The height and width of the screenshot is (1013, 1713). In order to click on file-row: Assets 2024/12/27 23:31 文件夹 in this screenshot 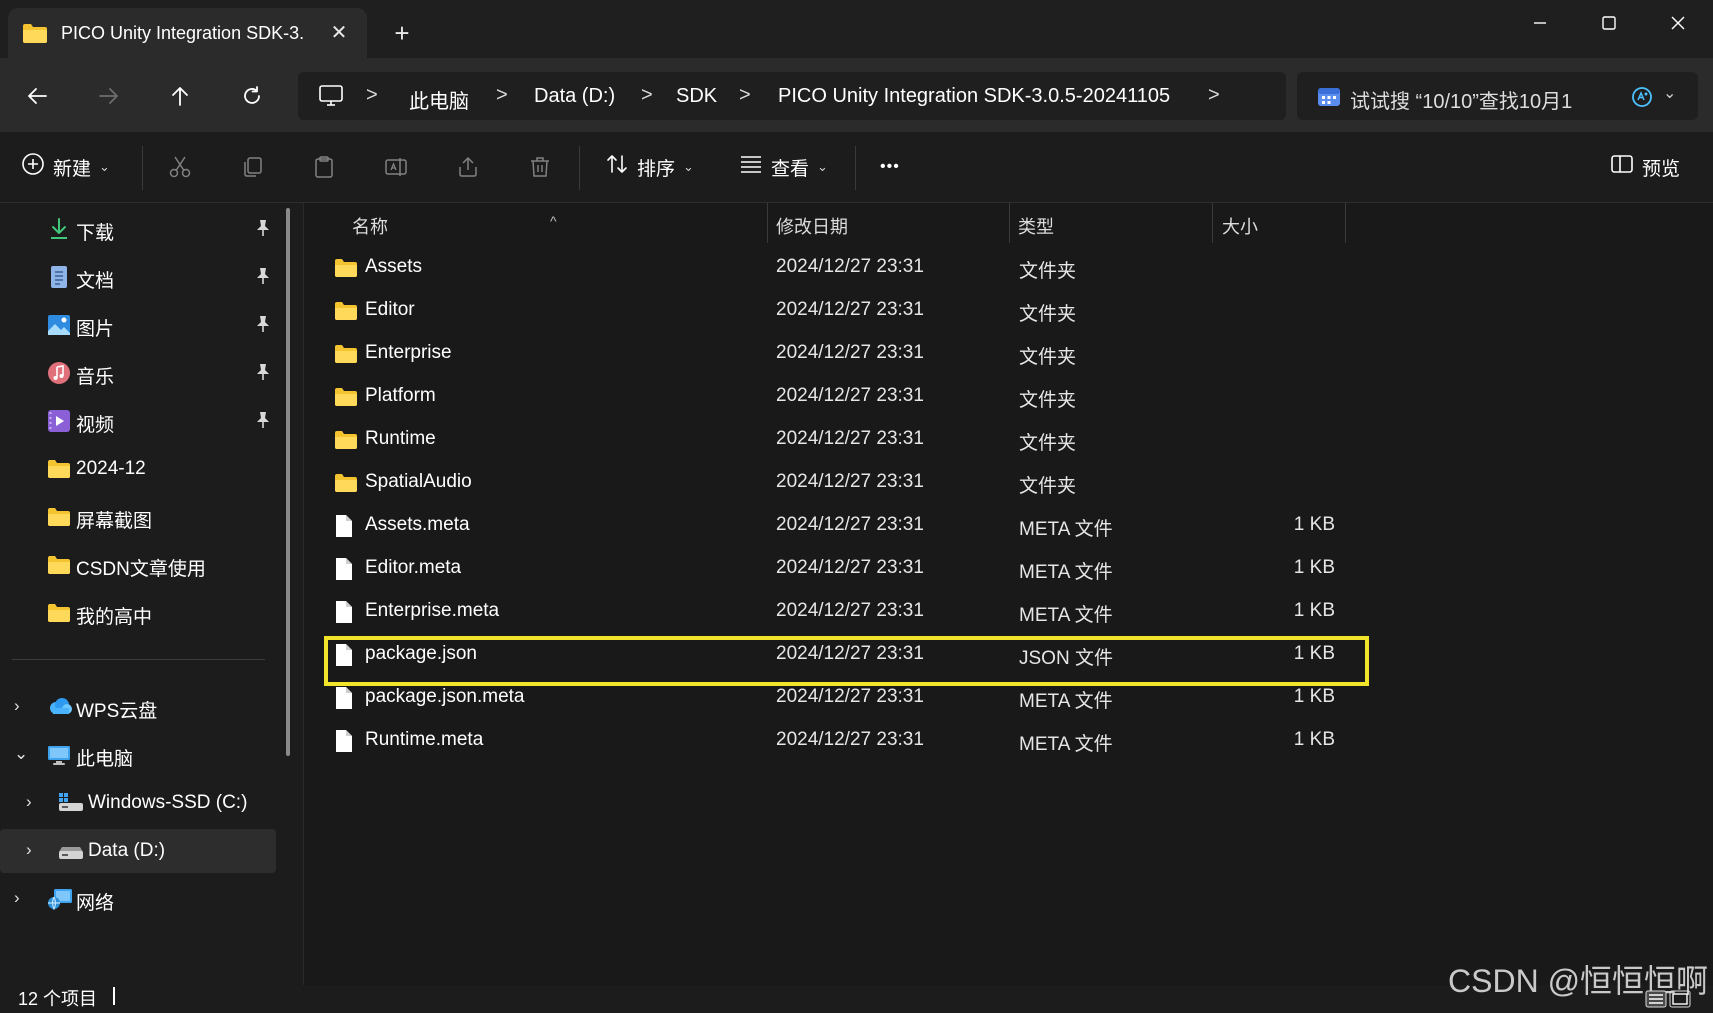, I will do `click(854, 267)`.